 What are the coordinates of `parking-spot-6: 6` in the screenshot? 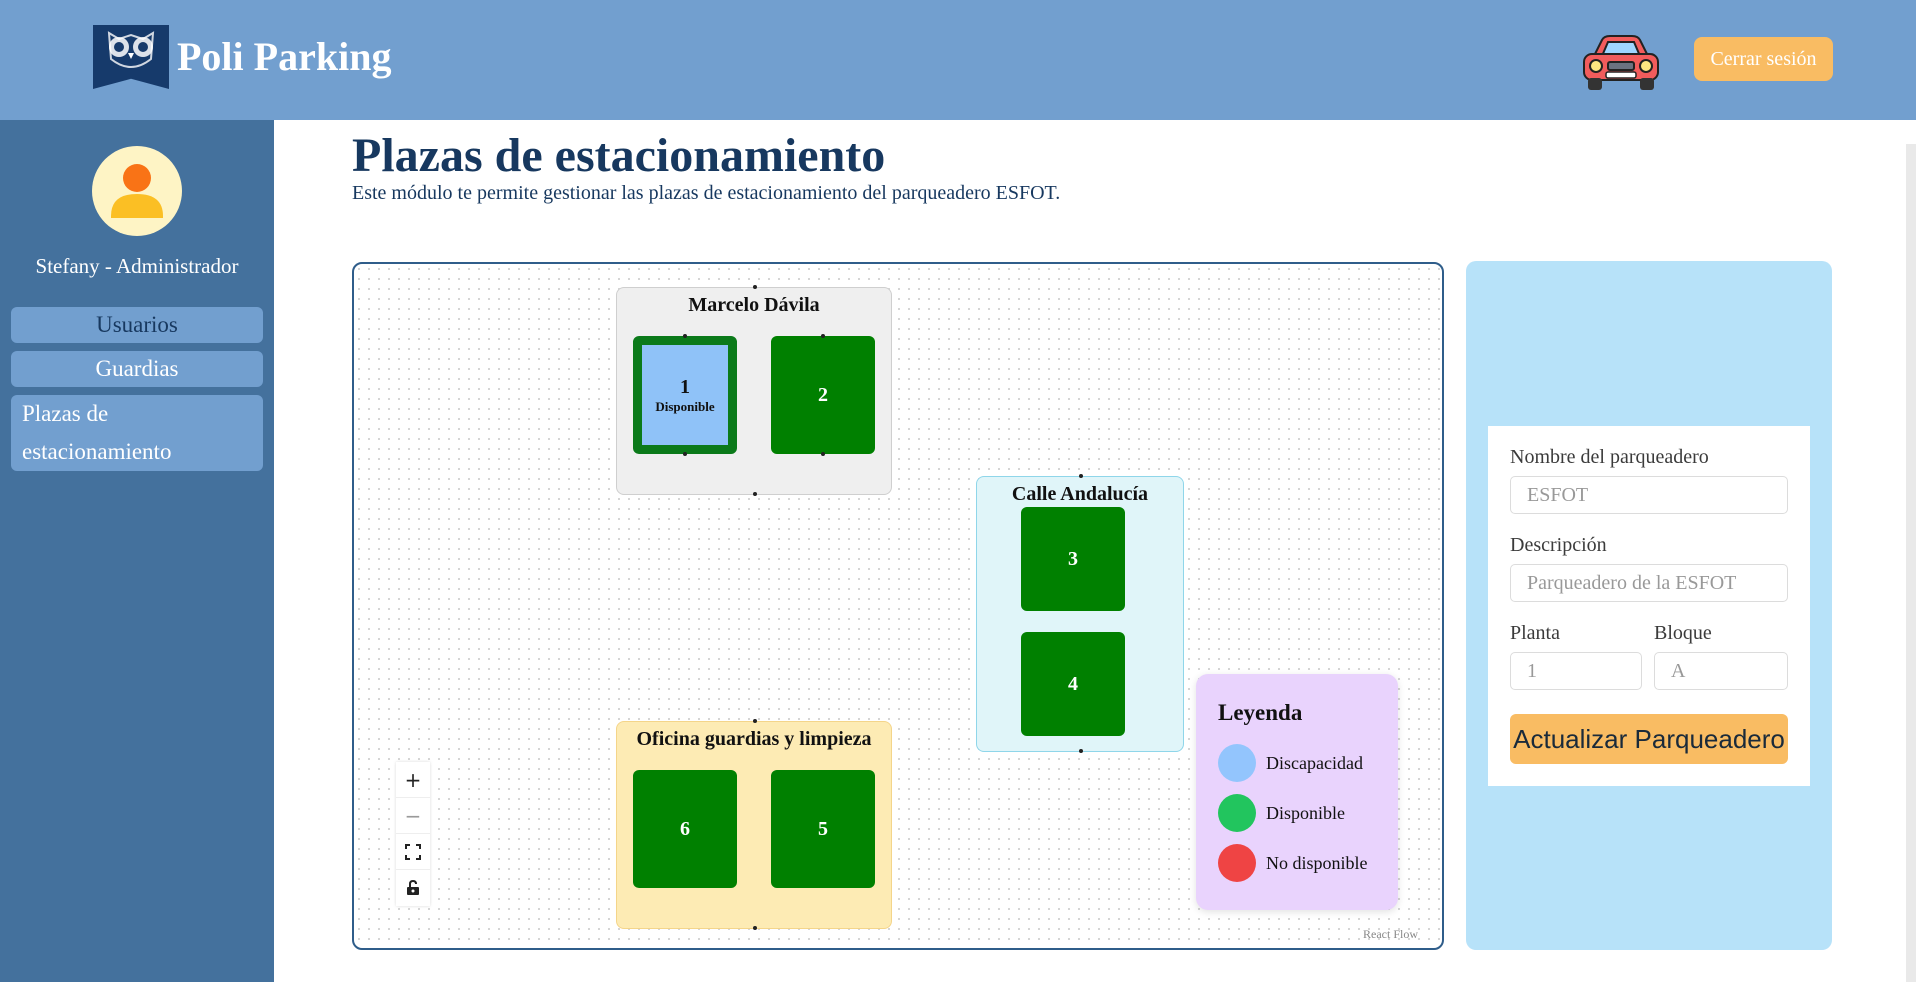 It's located at (685, 829).